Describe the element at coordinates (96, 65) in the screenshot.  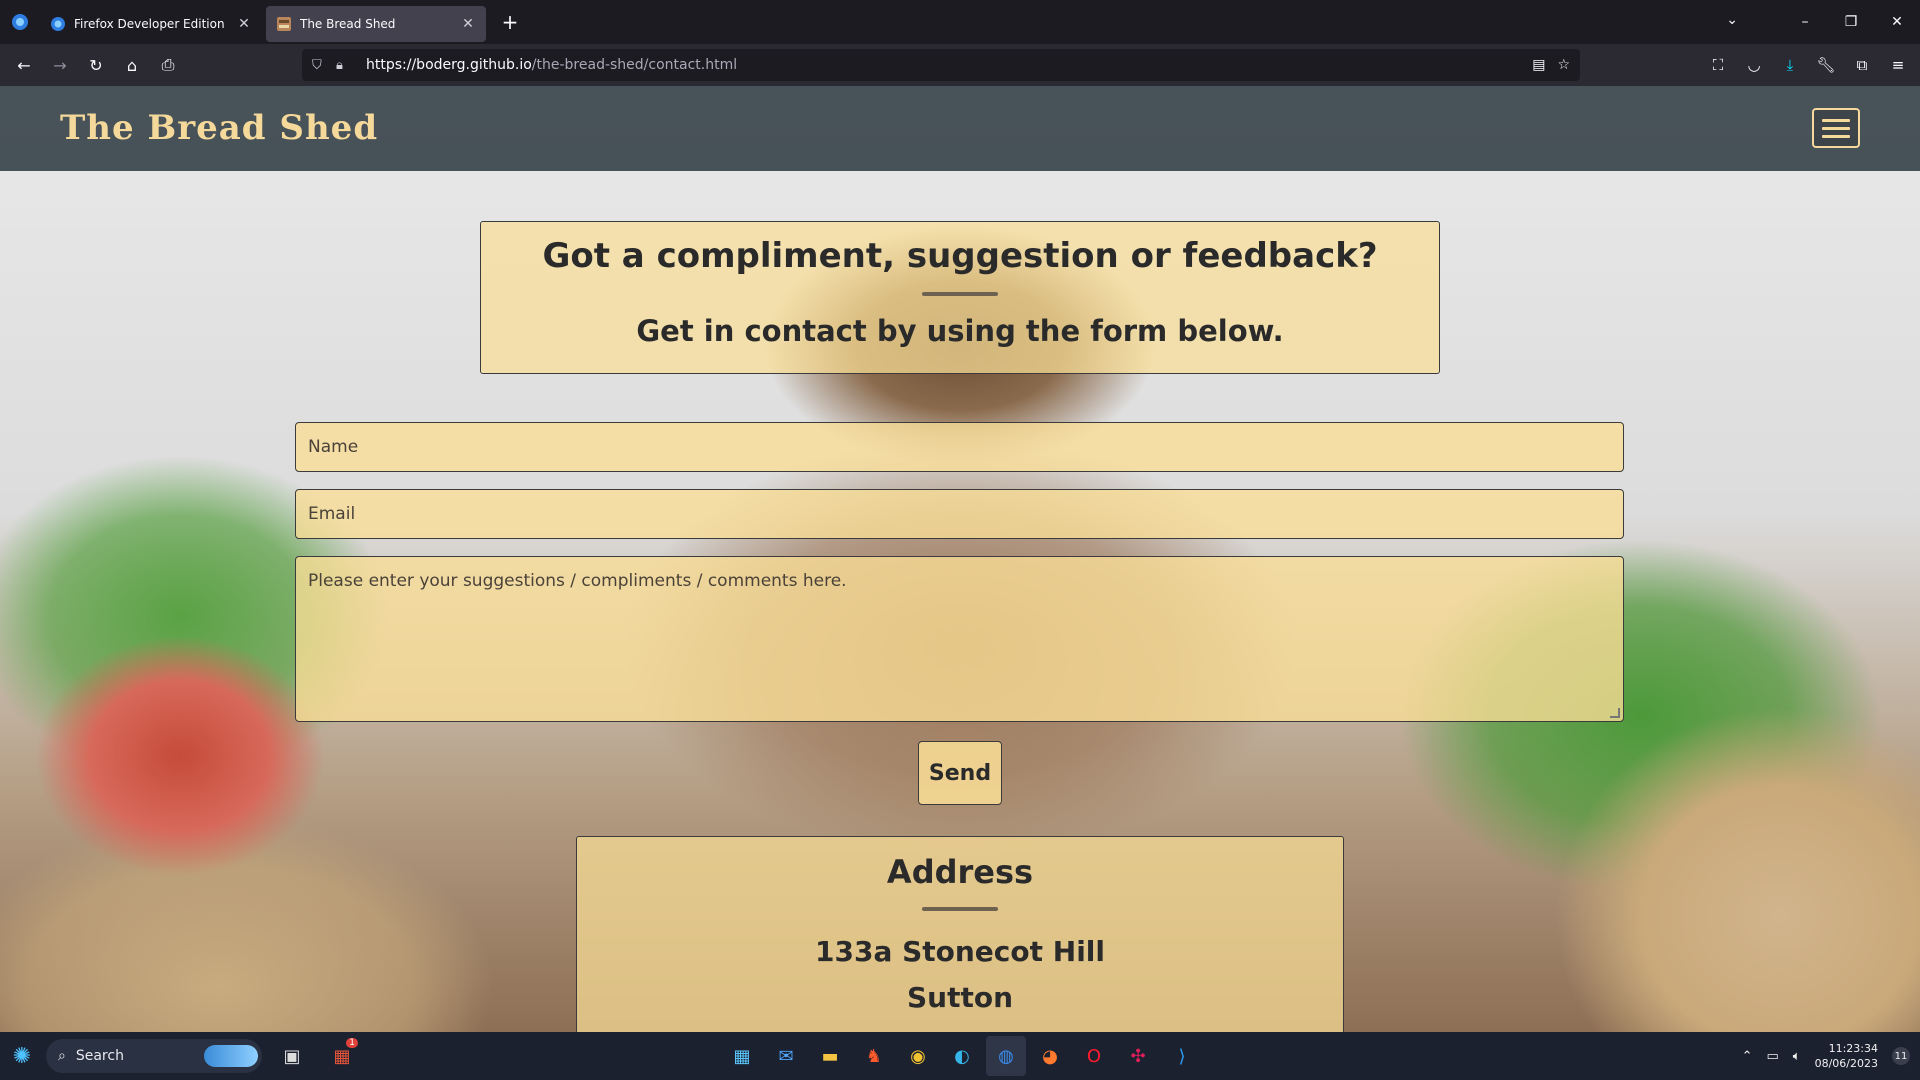
I see `reload-icon: ↻` at that location.